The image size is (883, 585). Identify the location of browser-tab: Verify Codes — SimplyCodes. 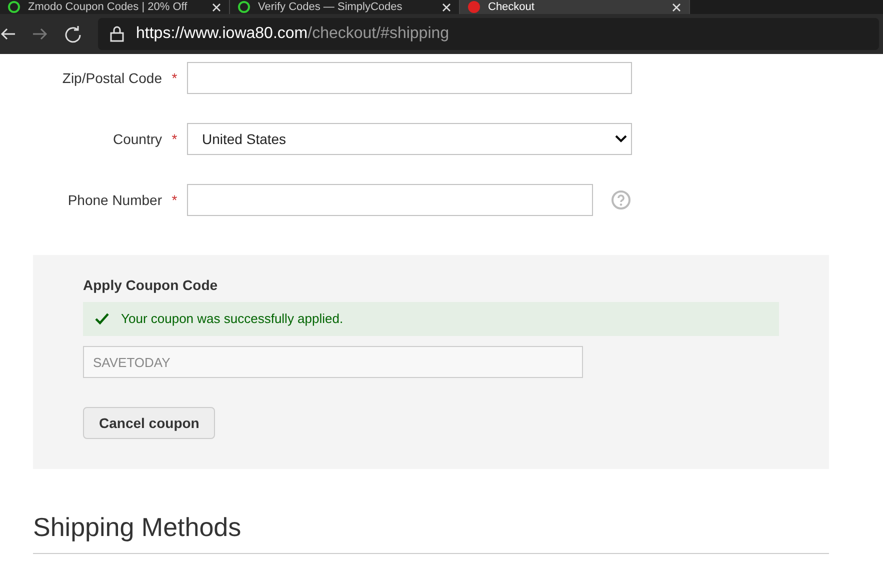
(345, 7).